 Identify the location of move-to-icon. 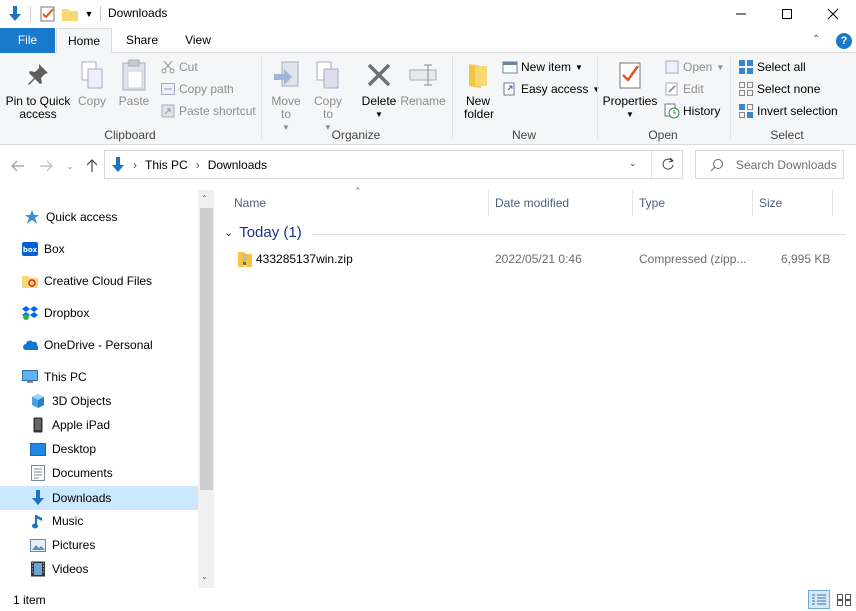
(286, 75).